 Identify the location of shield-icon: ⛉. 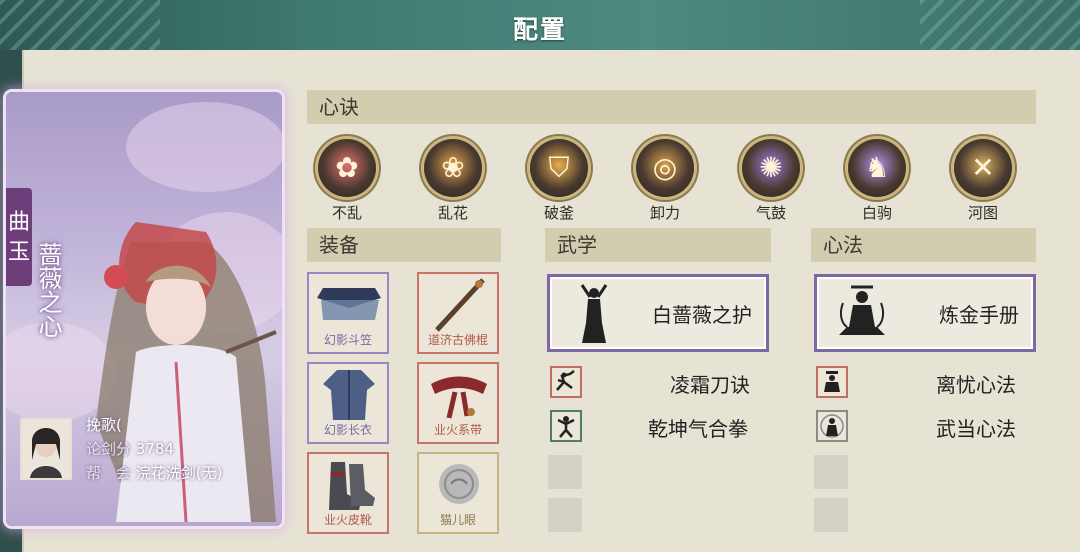
(559, 168).